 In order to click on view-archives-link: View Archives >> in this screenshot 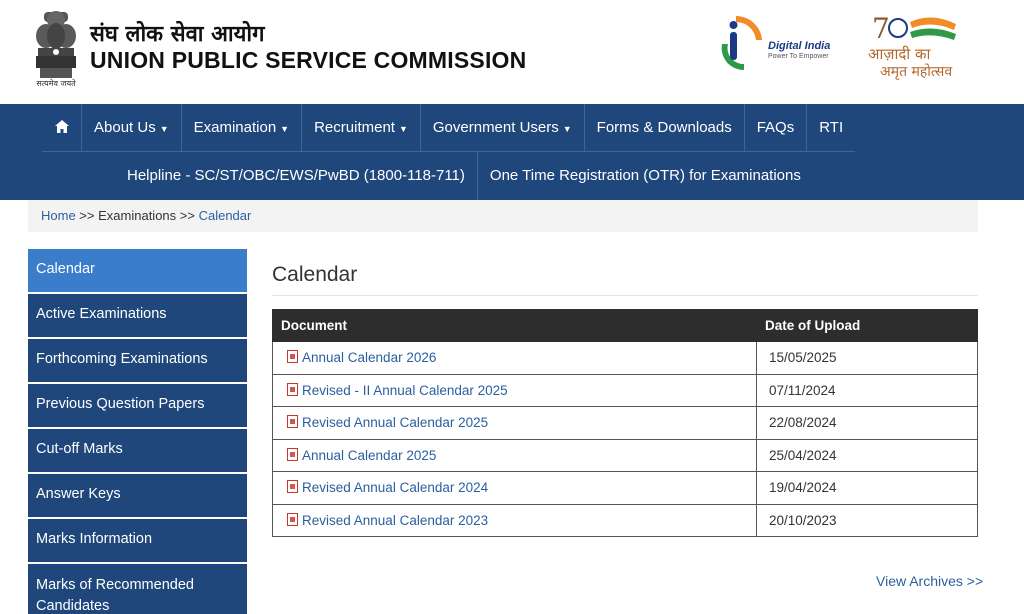, I will do `click(929, 581)`.